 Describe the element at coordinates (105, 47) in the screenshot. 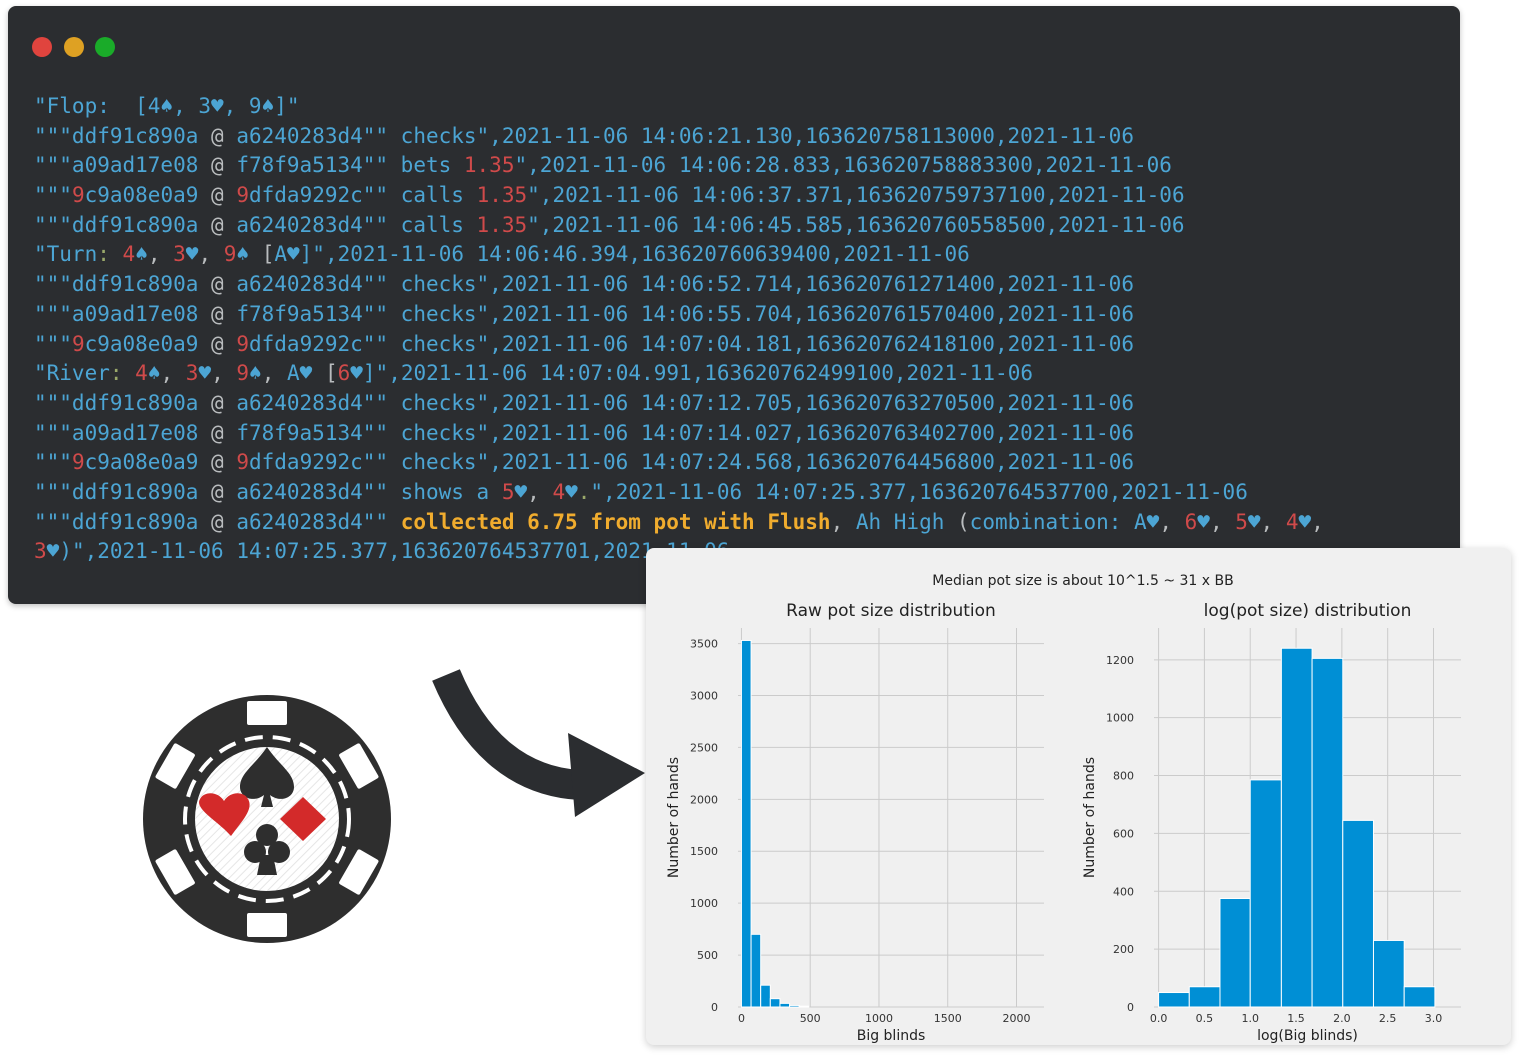

I see `maximize-dot-icon` at that location.